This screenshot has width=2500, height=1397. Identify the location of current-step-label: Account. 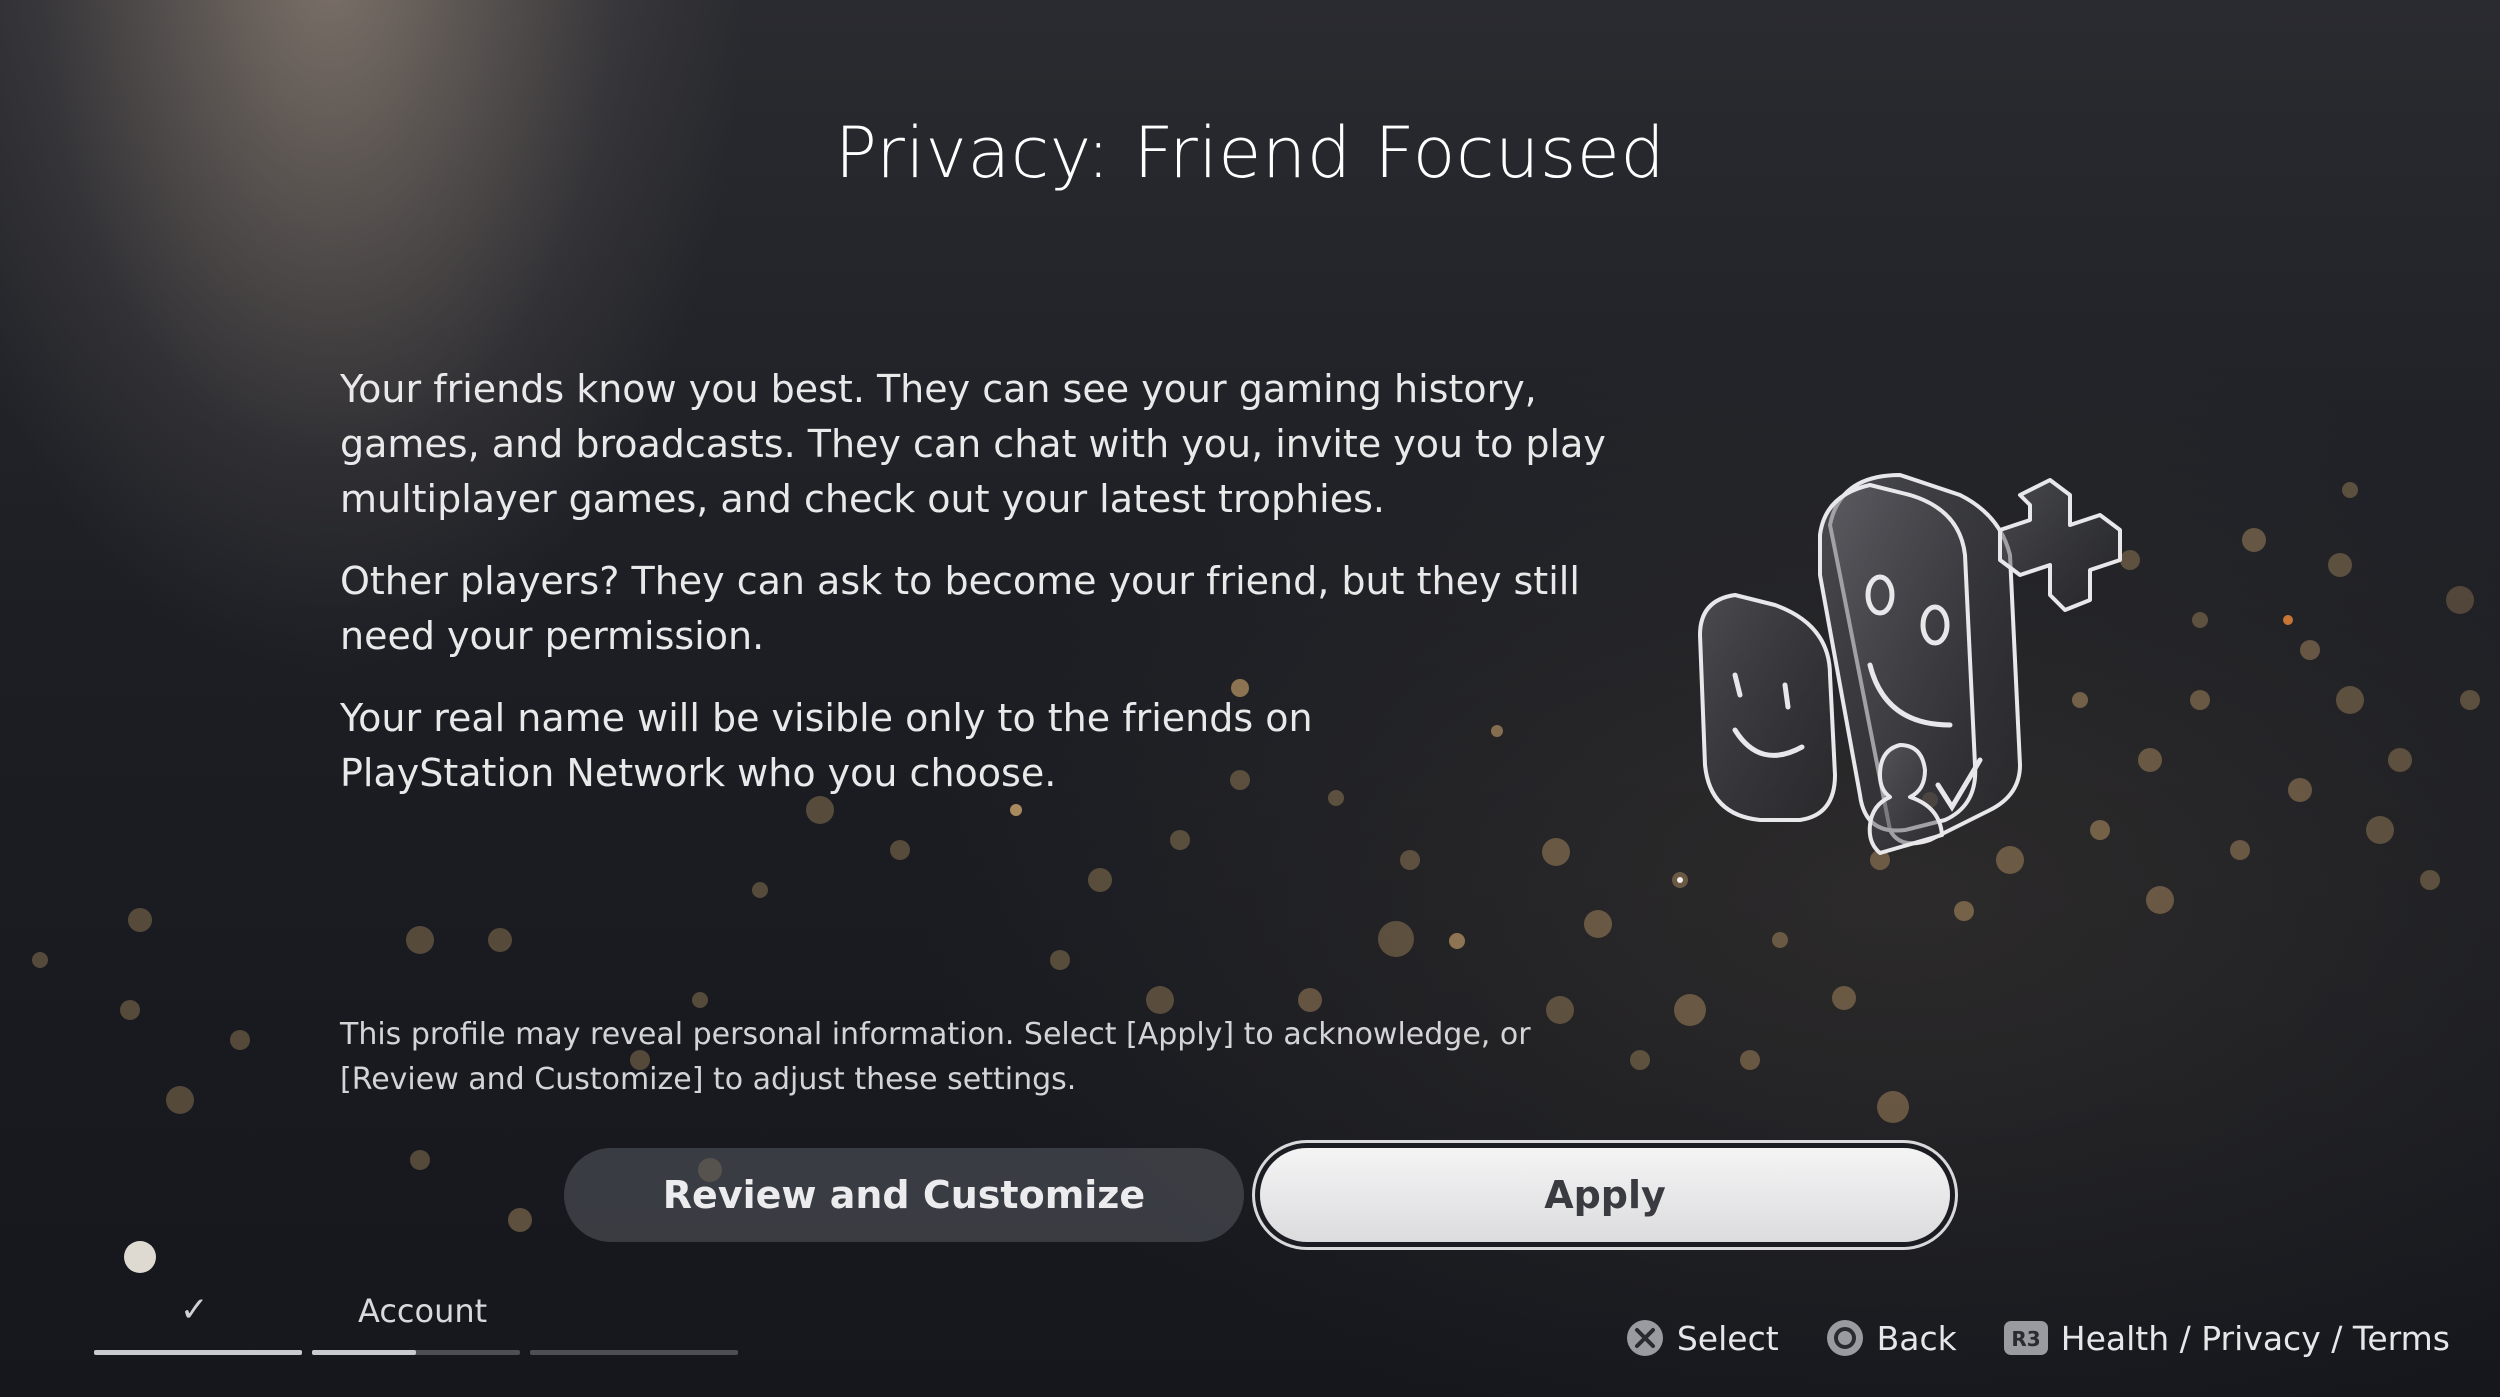
(423, 1311).